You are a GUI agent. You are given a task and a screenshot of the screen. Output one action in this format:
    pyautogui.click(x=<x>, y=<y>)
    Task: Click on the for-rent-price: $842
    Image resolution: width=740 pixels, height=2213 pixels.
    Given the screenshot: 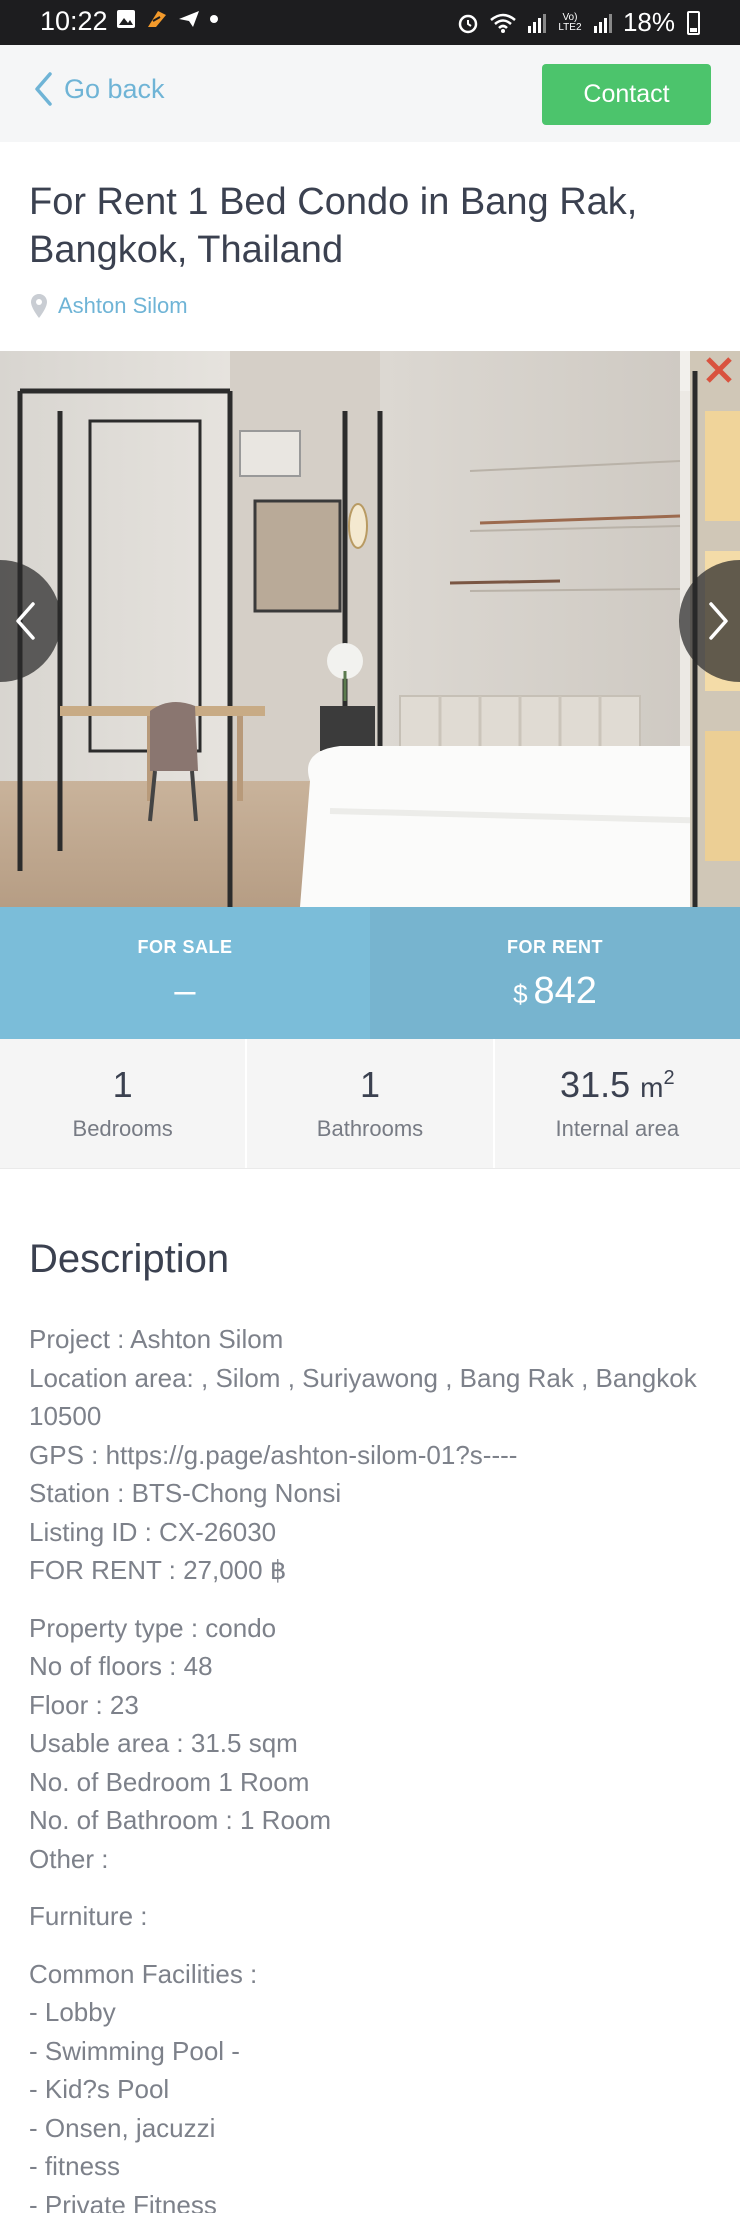 What is the action you would take?
    pyautogui.click(x=555, y=991)
    